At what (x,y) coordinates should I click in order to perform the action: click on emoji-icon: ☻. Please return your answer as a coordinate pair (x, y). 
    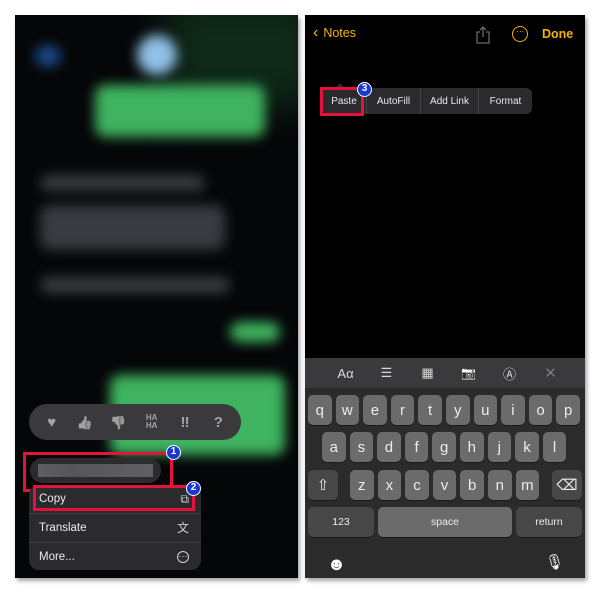
    Looking at the image, I should click on (336, 564).